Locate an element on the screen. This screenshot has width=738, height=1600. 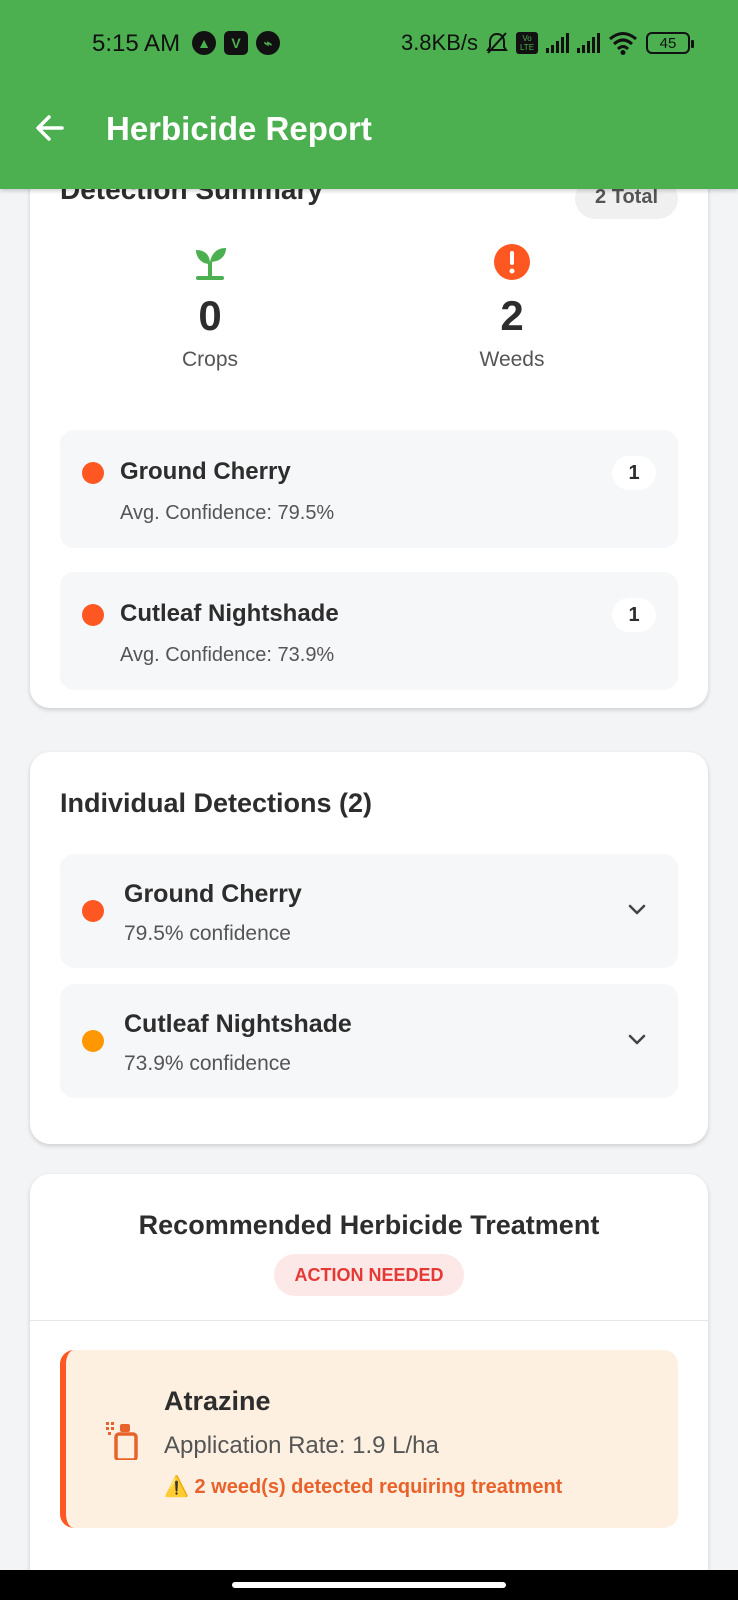
messenger-icon: ⌁ is located at coordinates (268, 43).